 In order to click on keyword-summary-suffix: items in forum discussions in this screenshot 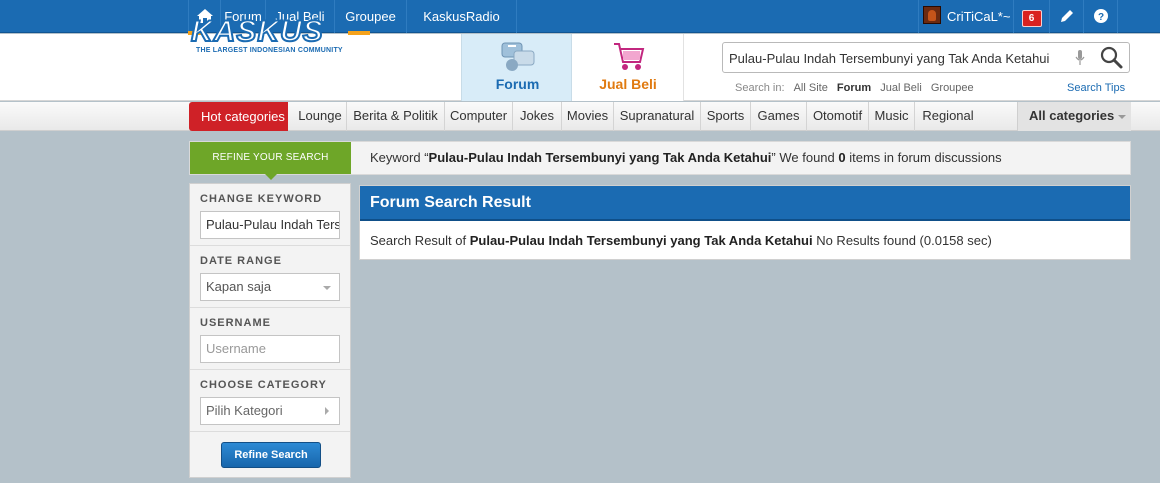, I will do `click(923, 157)`.